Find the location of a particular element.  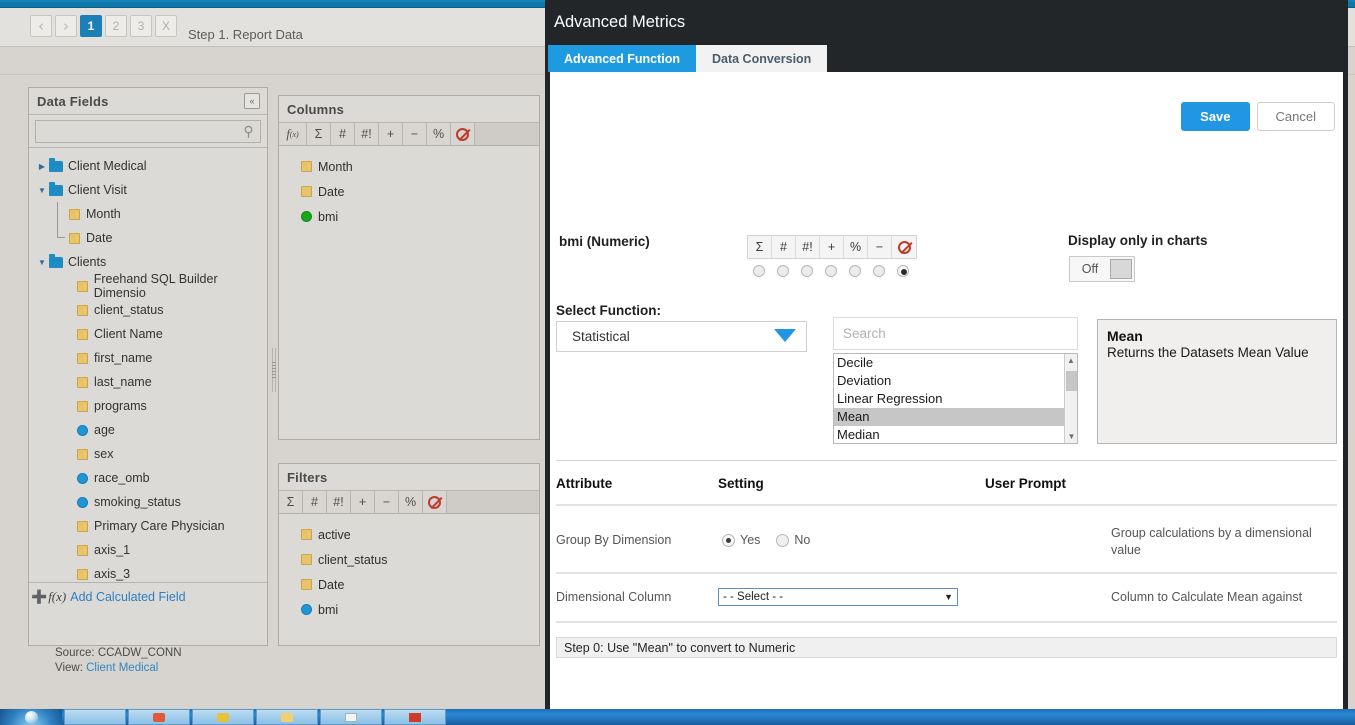

tab-data-conversion: Data Conversion is located at coordinates (761, 58).